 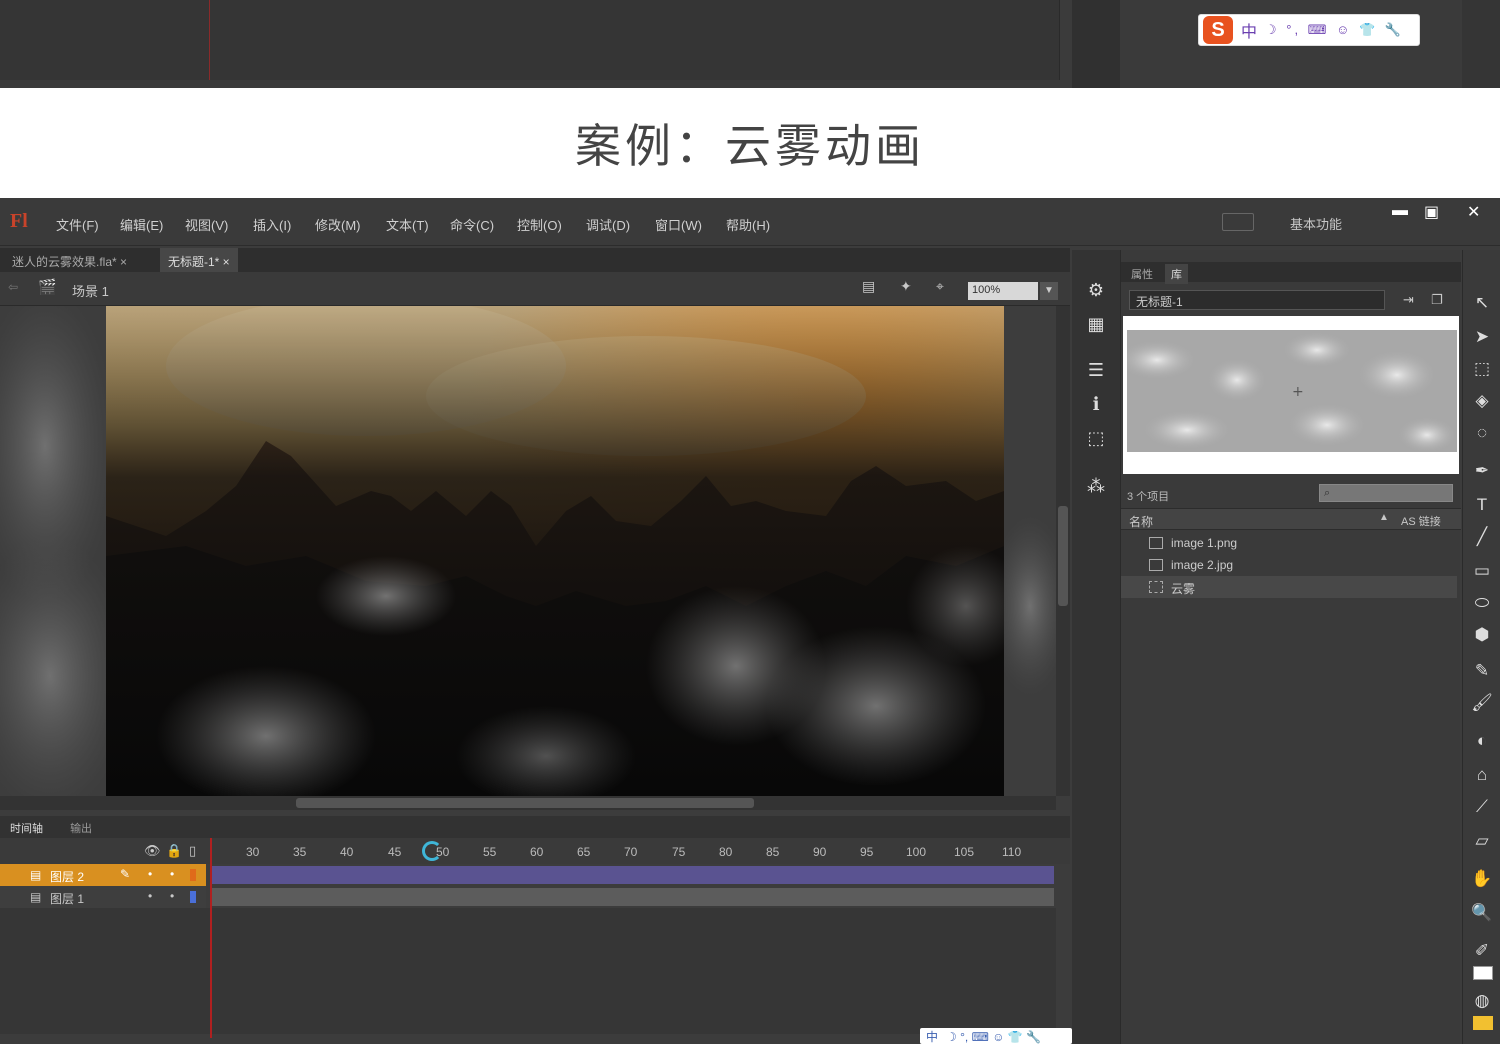 What do you see at coordinates (868, 286) in the screenshot?
I see `edit-scene-icon: ▤` at bounding box center [868, 286].